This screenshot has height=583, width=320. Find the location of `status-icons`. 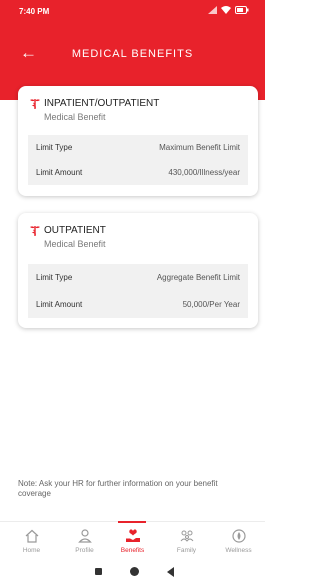

status-icons is located at coordinates (228, 10).